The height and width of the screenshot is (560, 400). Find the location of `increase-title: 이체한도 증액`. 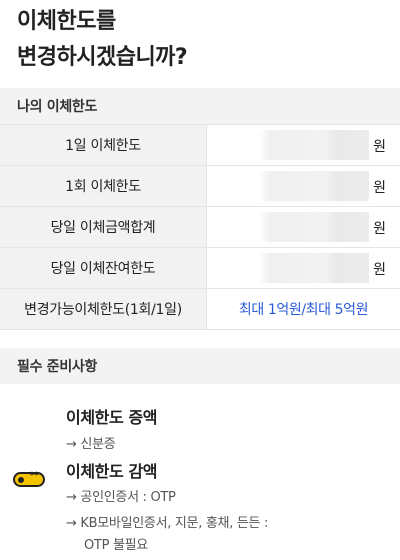

increase-title: 이체한도 증액 is located at coordinates (112, 417).